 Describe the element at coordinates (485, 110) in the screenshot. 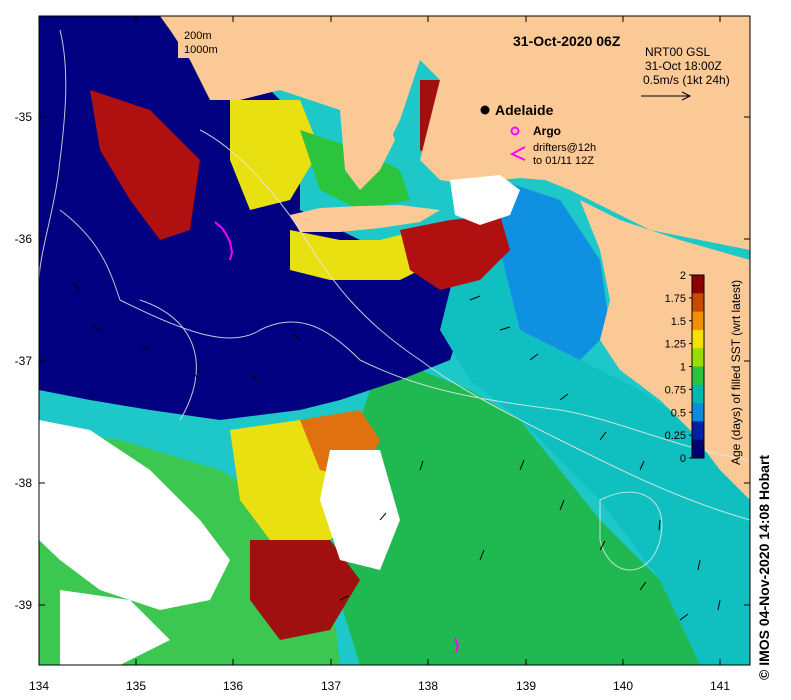

I see `city-marker` at that location.